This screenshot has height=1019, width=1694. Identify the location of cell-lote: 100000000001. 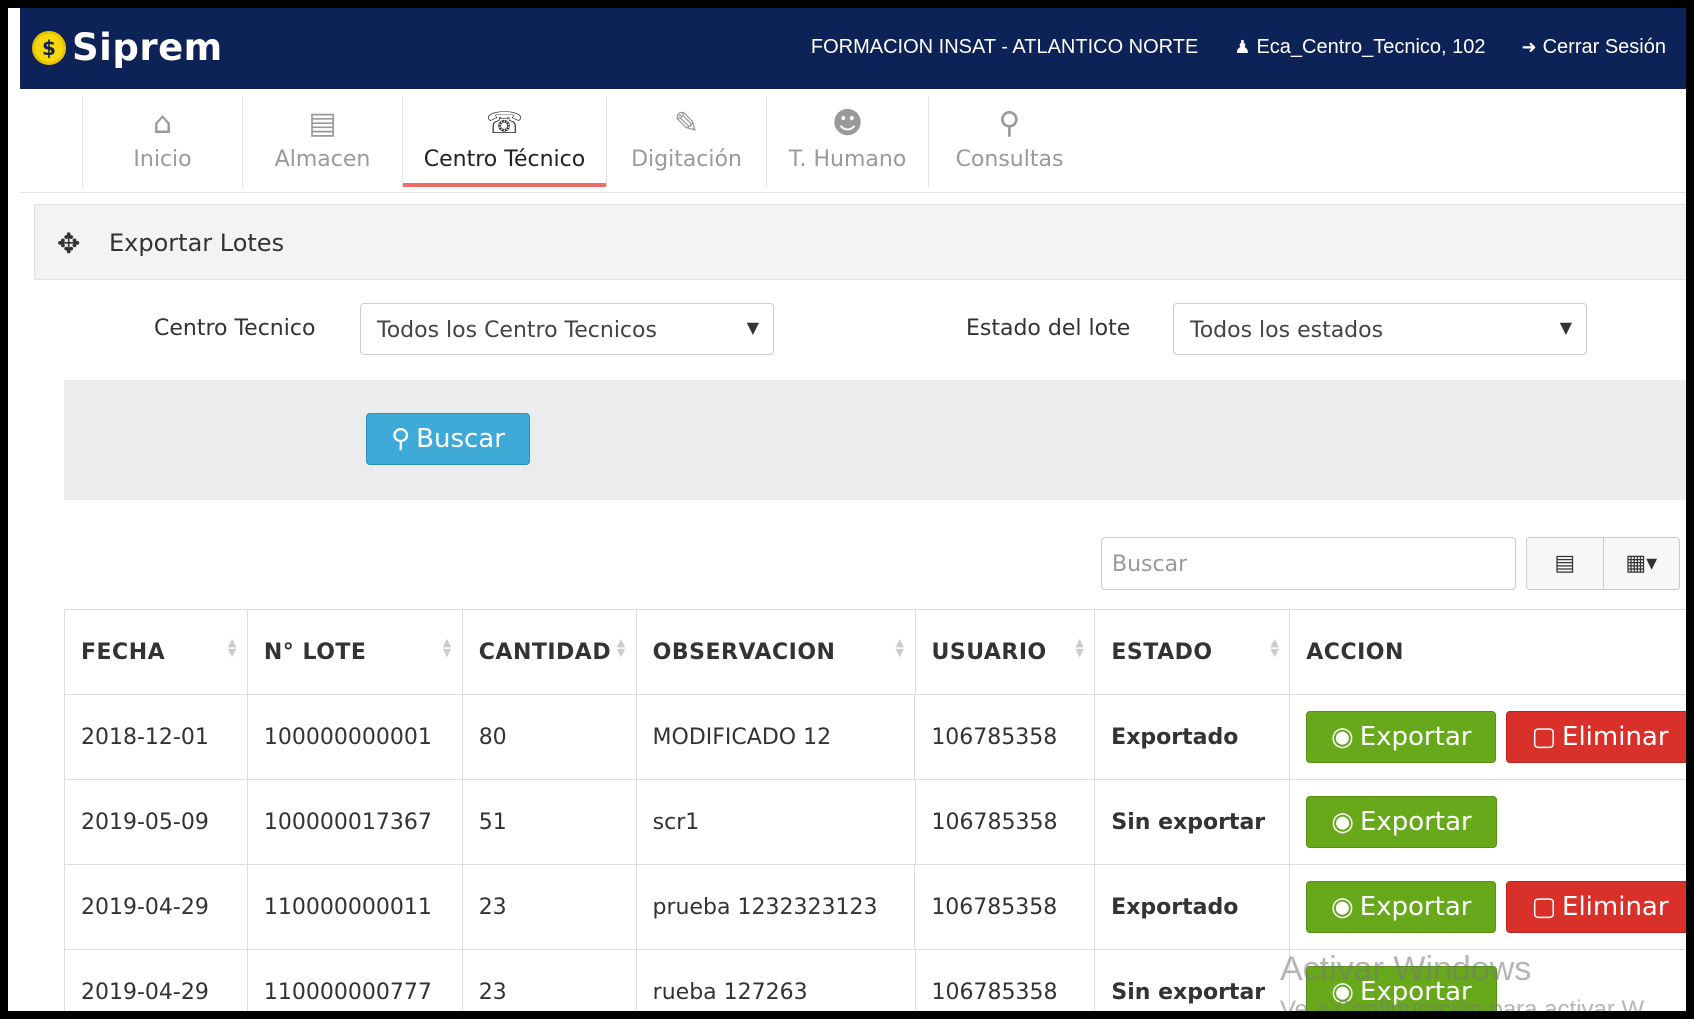
(355, 737).